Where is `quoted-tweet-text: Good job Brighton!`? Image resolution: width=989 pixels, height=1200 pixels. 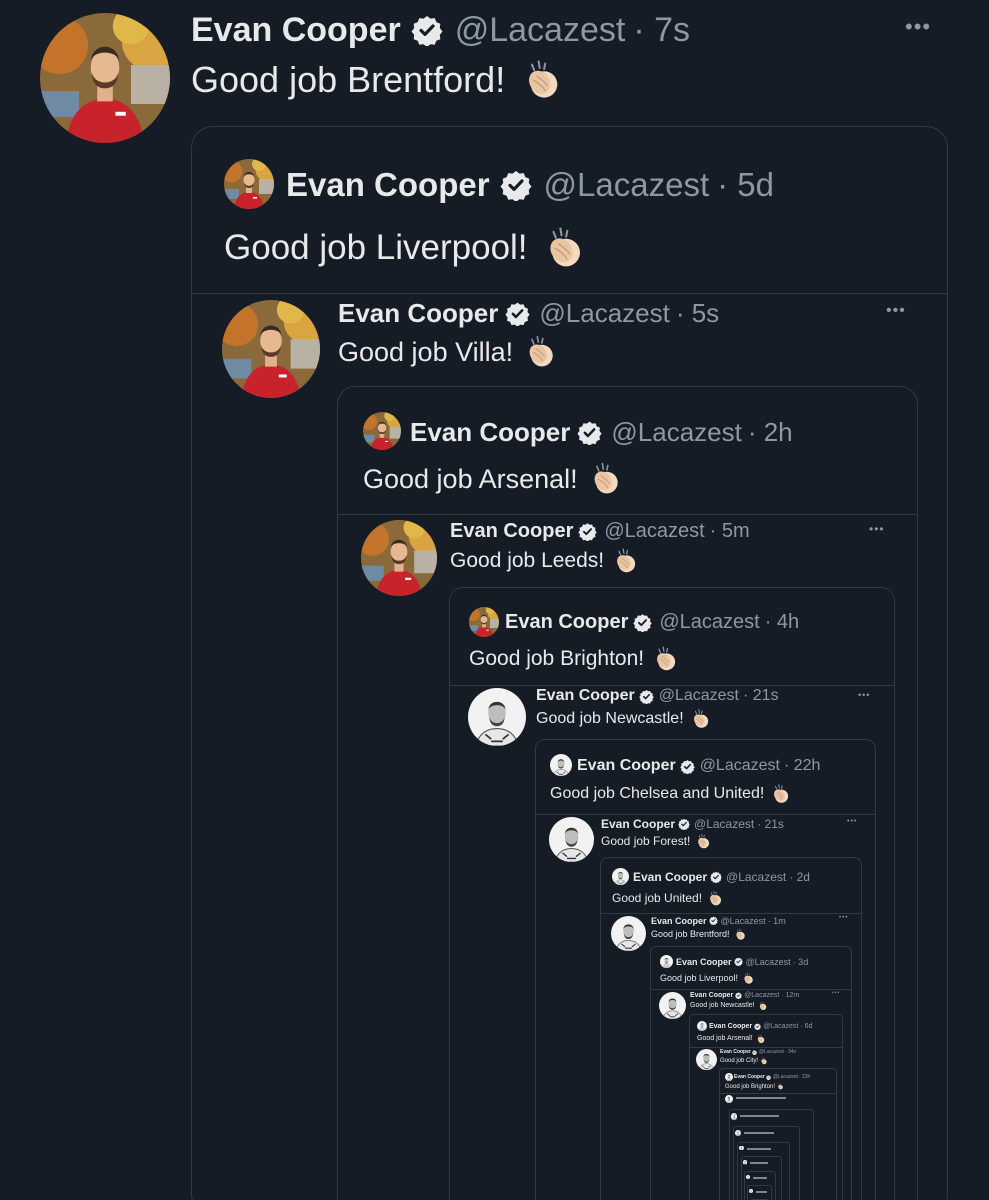 quoted-tweet-text: Good job Brighton! is located at coordinates (754, 1086).